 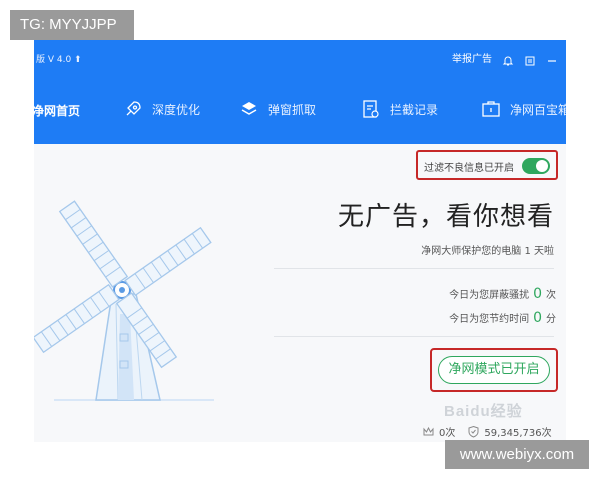 What do you see at coordinates (551, 295) in the screenshot?
I see `stat-blocked-suffix: 次` at bounding box center [551, 295].